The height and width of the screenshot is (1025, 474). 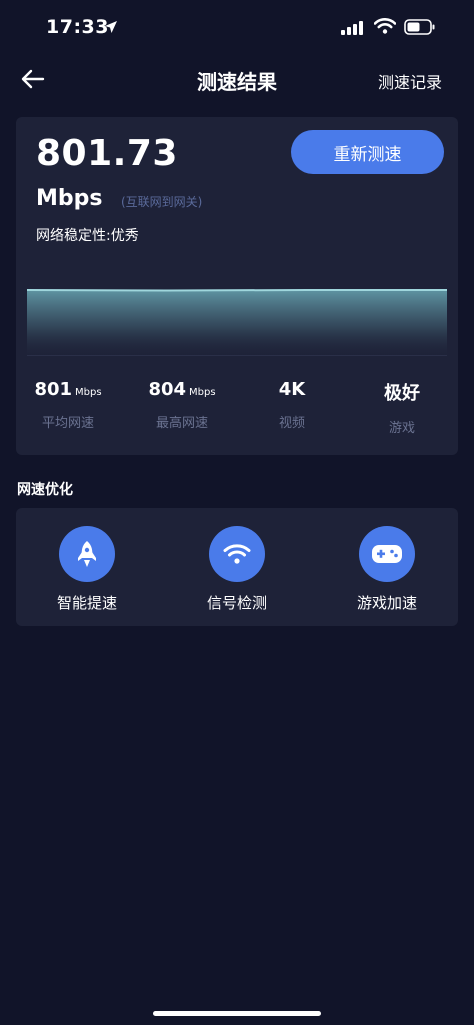 What do you see at coordinates (181, 423) in the screenshot?
I see `stat-max-label: 最高网速` at bounding box center [181, 423].